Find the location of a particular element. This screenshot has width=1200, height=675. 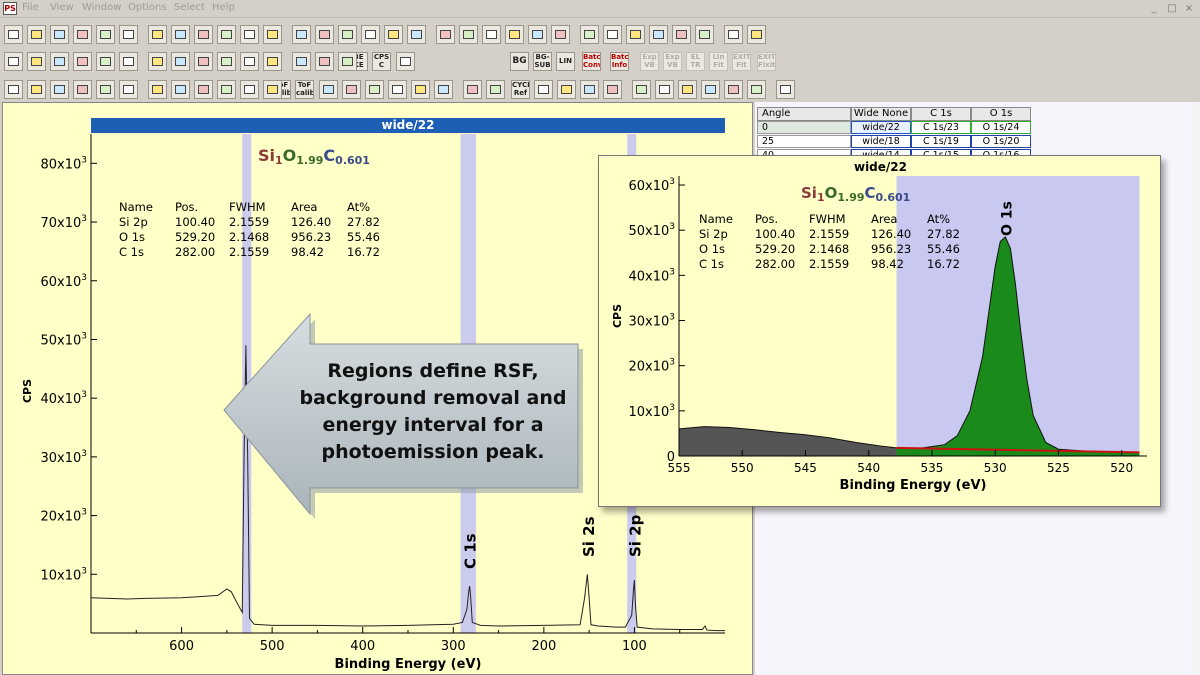

batch-info-button: Batch Info is located at coordinates (619, 61).